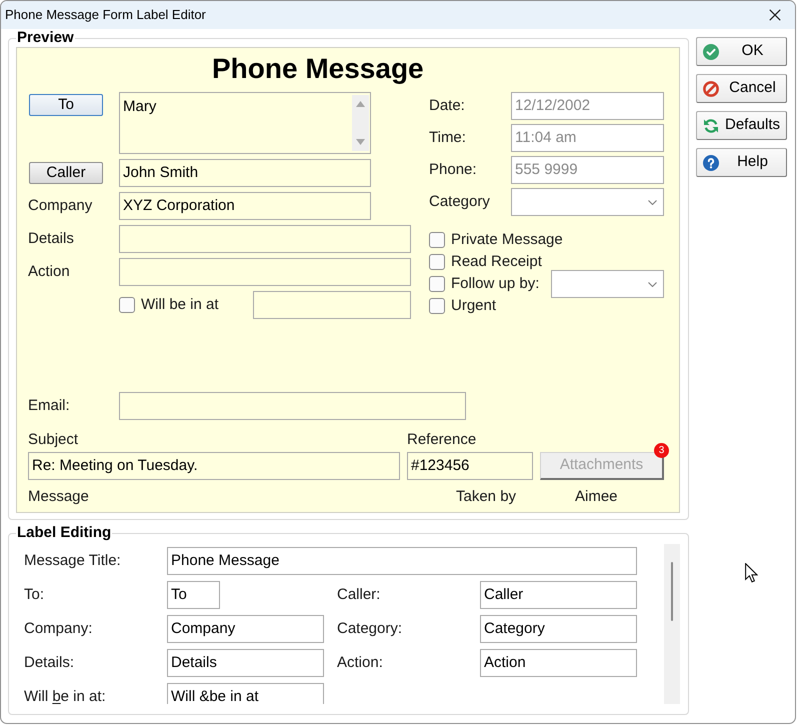 This screenshot has width=797, height=726. Describe the element at coordinates (49, 271) in the screenshot. I see `field-label: Action` at that location.